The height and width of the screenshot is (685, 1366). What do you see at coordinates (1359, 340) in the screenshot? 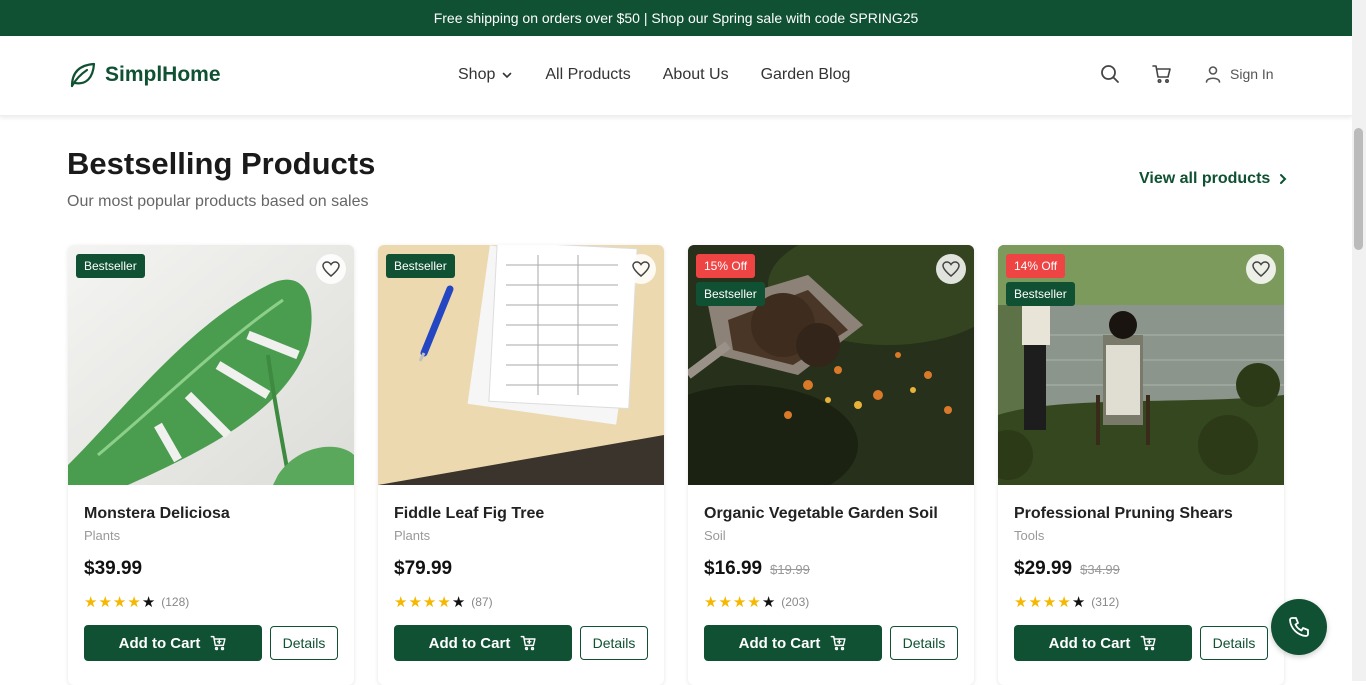
I see `scrollbar-track` at bounding box center [1359, 340].